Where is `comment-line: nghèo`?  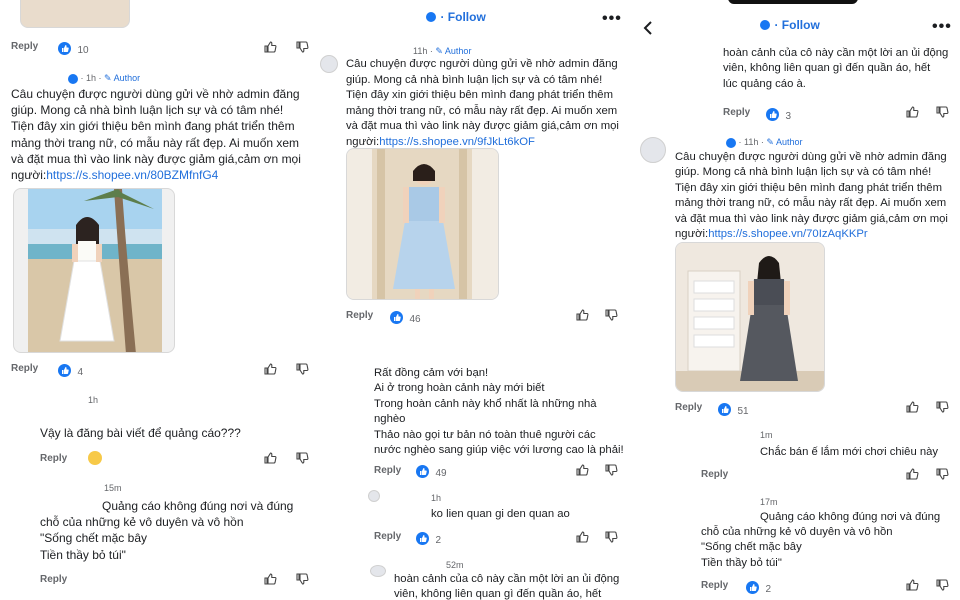 comment-line: nghèo is located at coordinates (390, 419).